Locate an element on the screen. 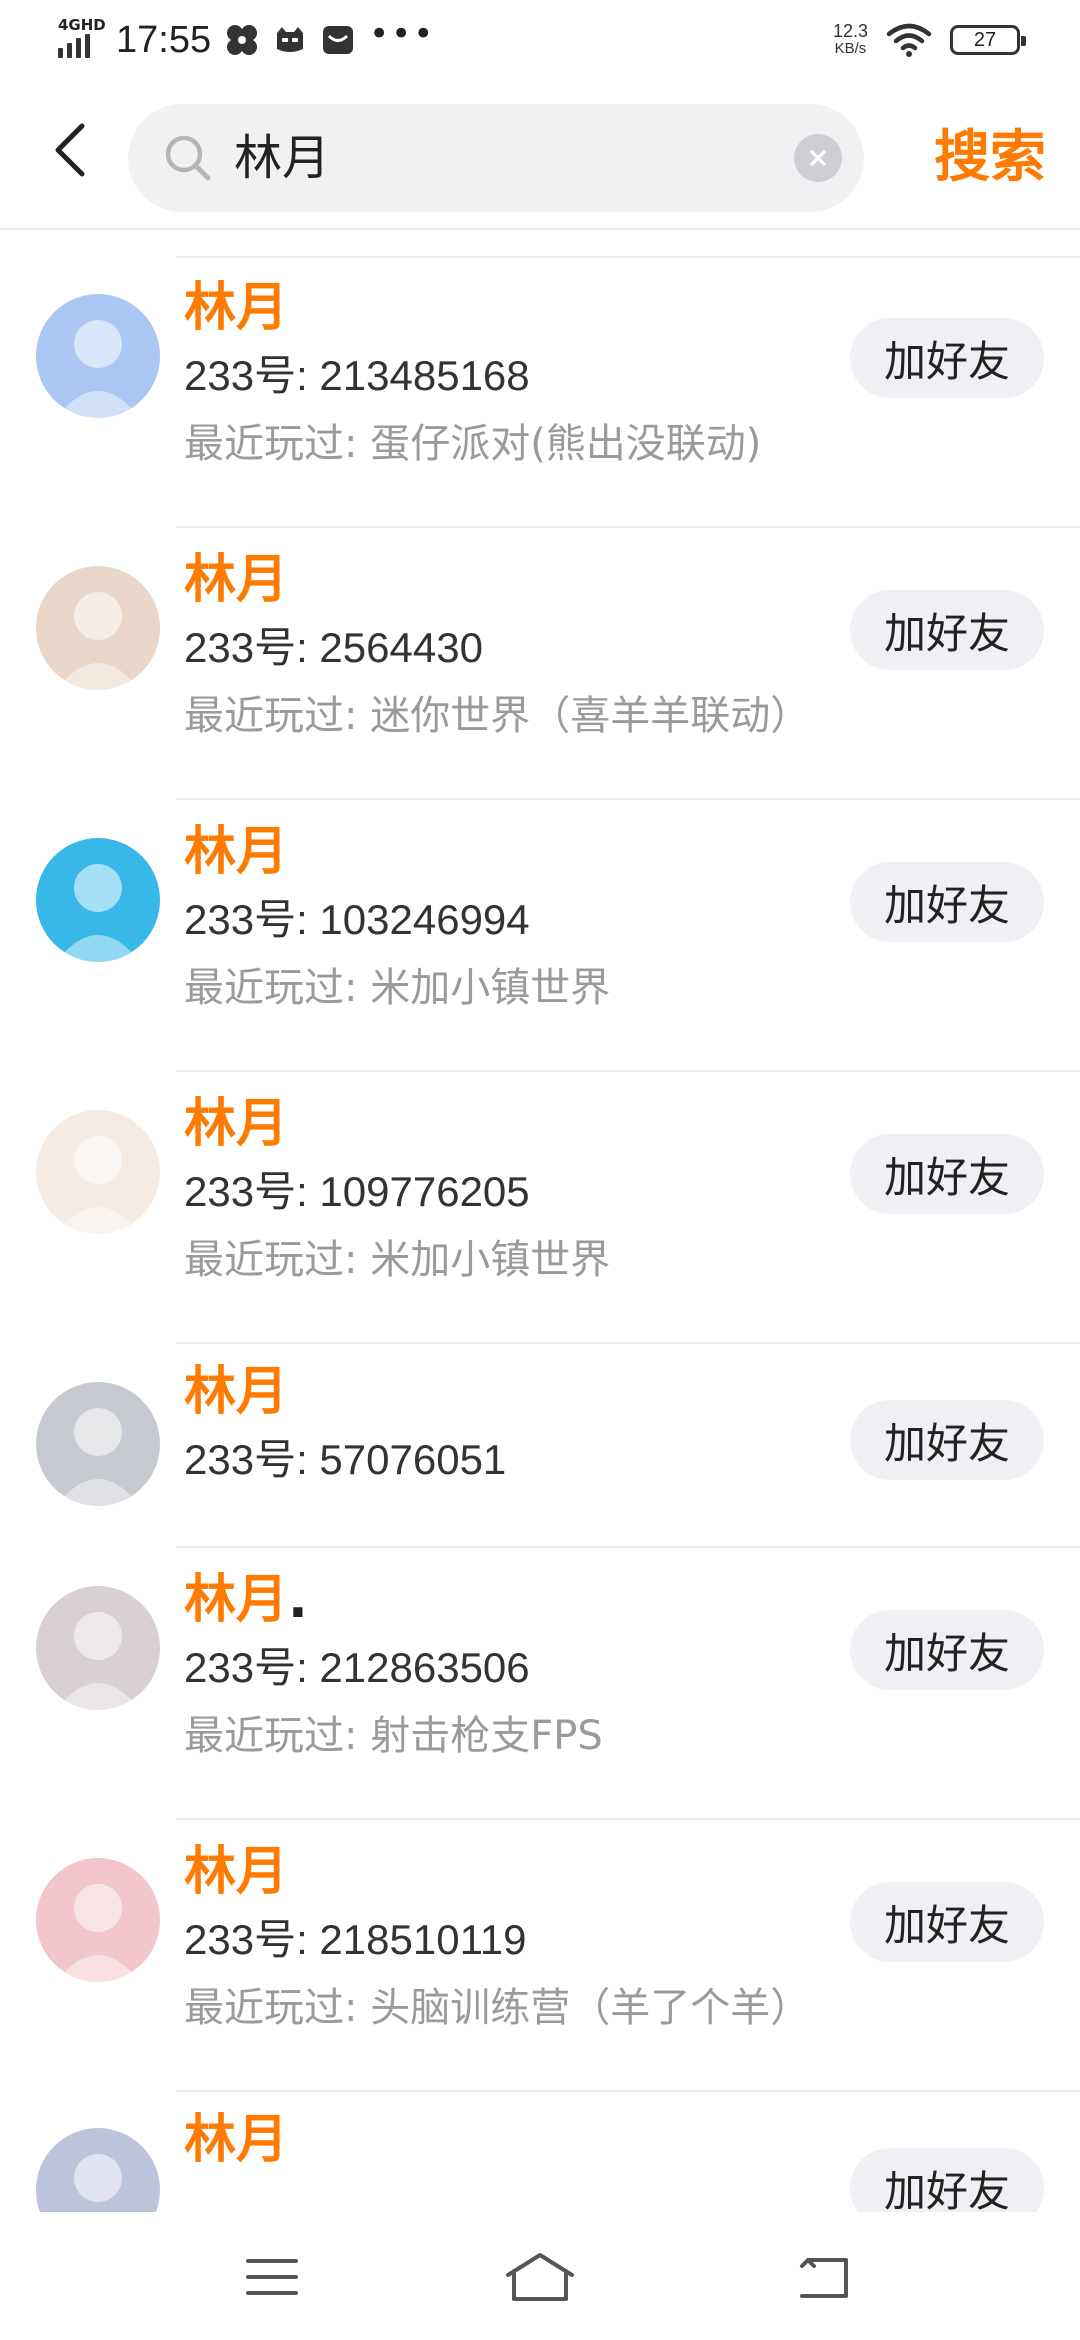 This screenshot has width=1080, height=2340. network-speed-value: 12.3 is located at coordinates (850, 31).